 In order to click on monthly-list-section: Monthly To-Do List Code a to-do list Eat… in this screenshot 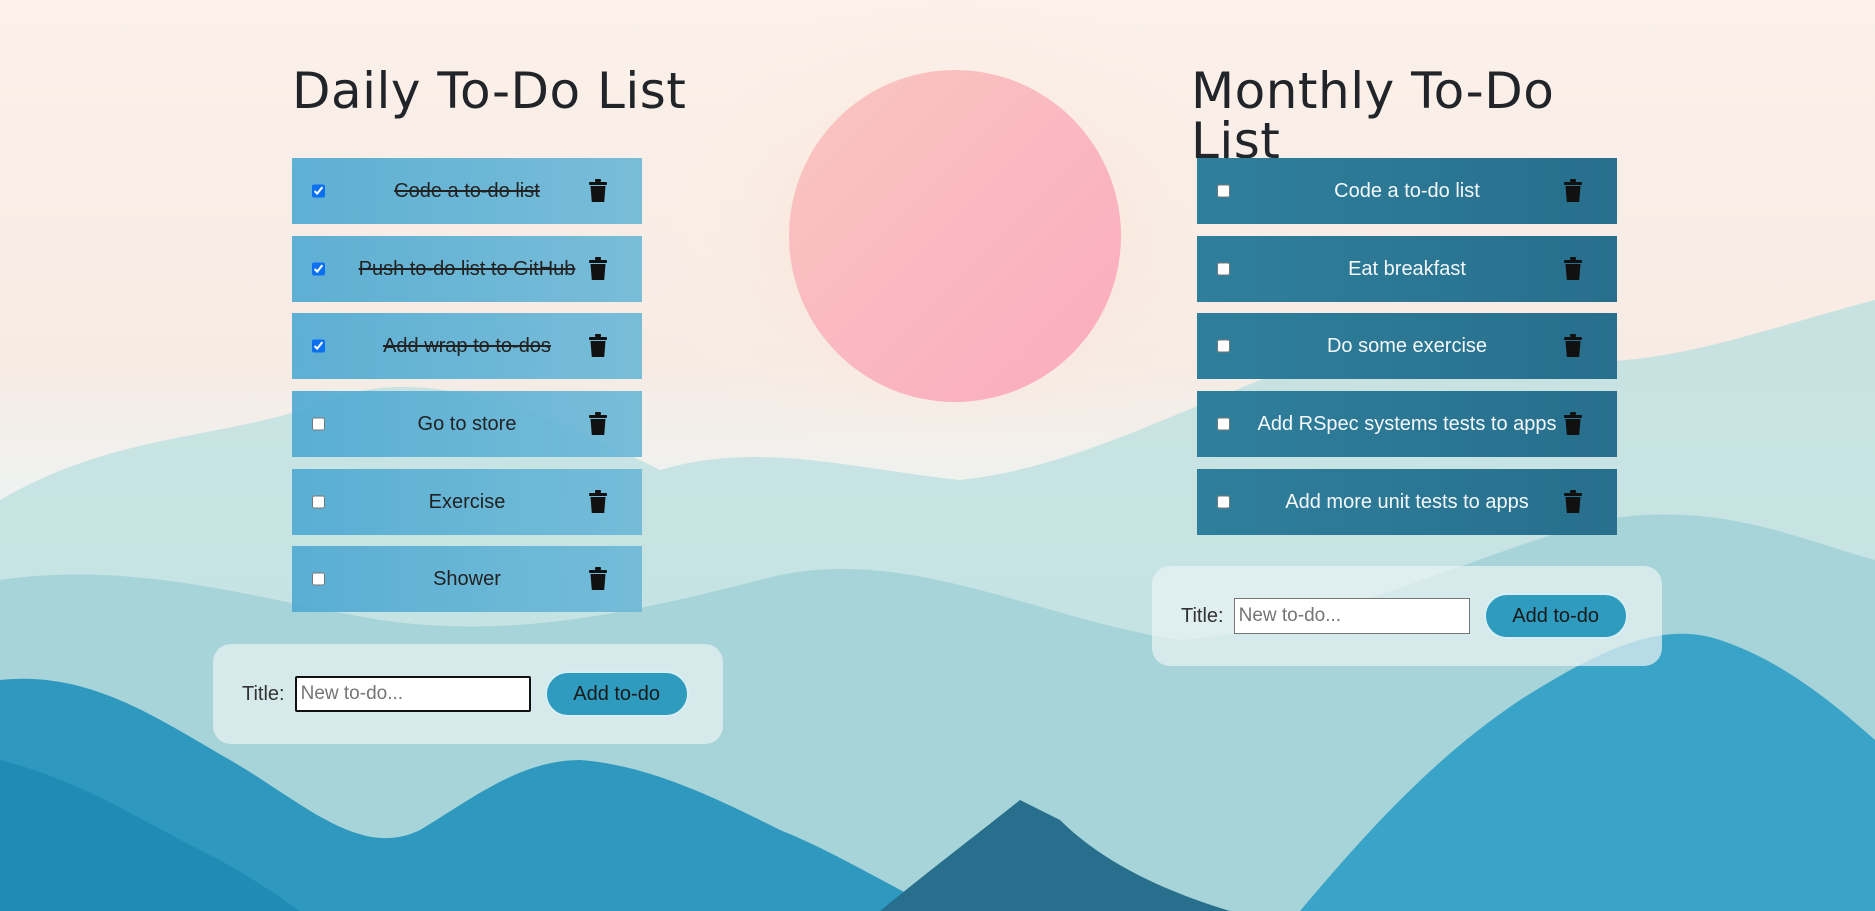, I will do `click(1416, 298)`.